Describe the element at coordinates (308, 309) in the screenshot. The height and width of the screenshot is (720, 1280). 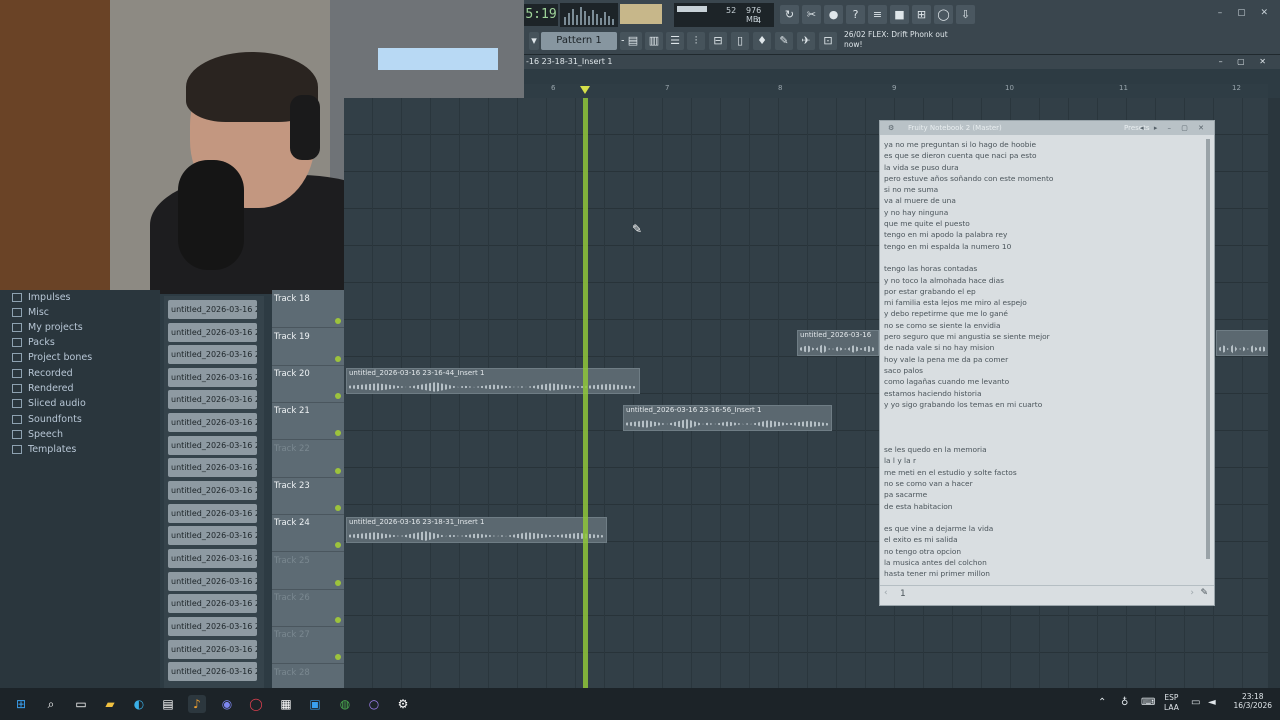
I see `track-header: Track 18` at that location.